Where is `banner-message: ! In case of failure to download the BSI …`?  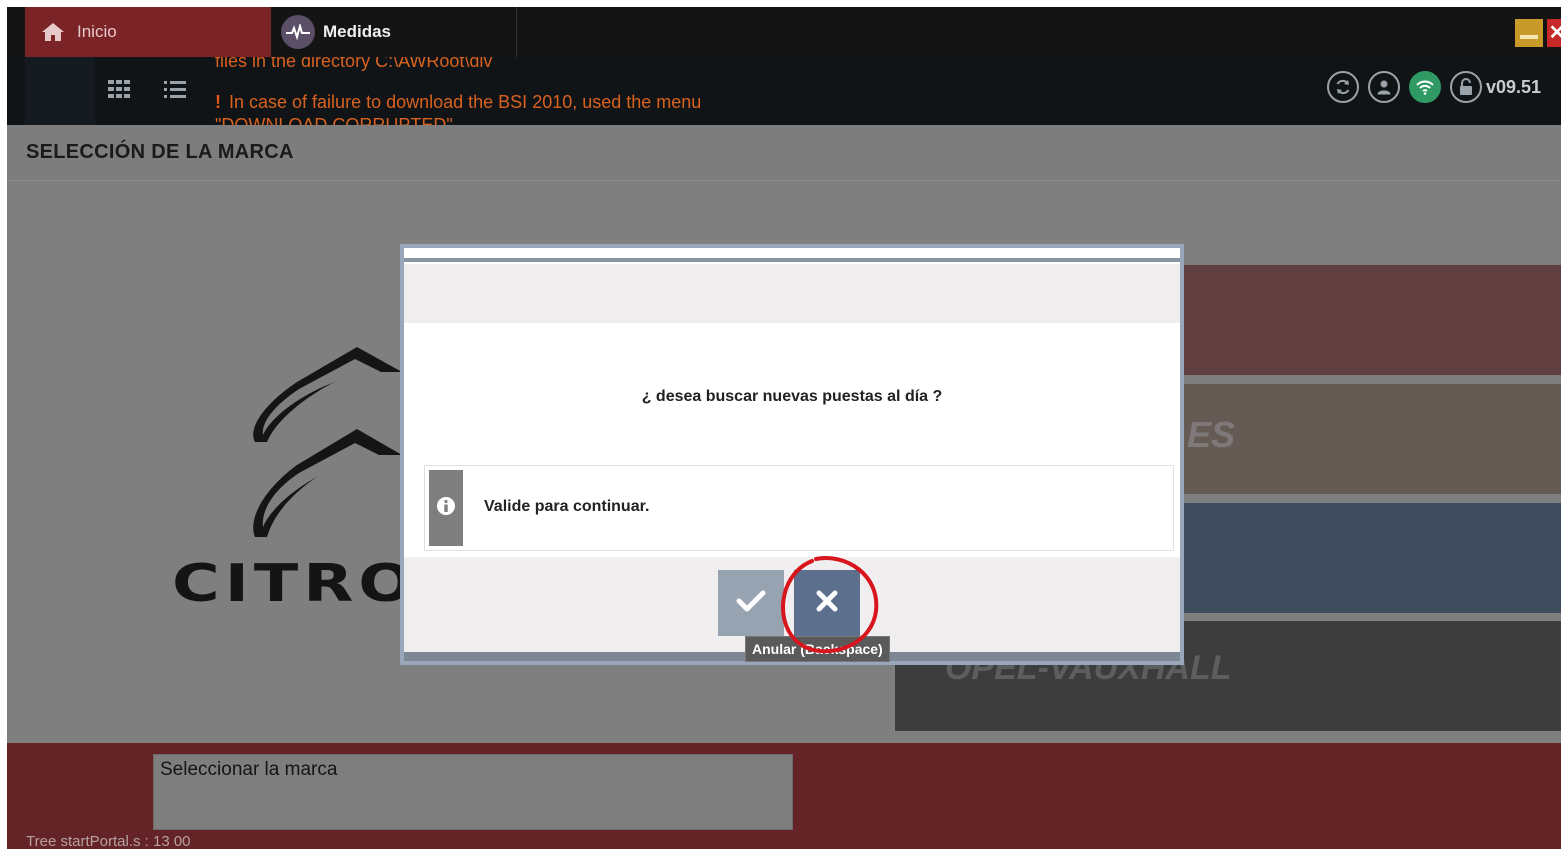
banner-message: ! In case of failure to download the BSI … is located at coordinates (458, 102).